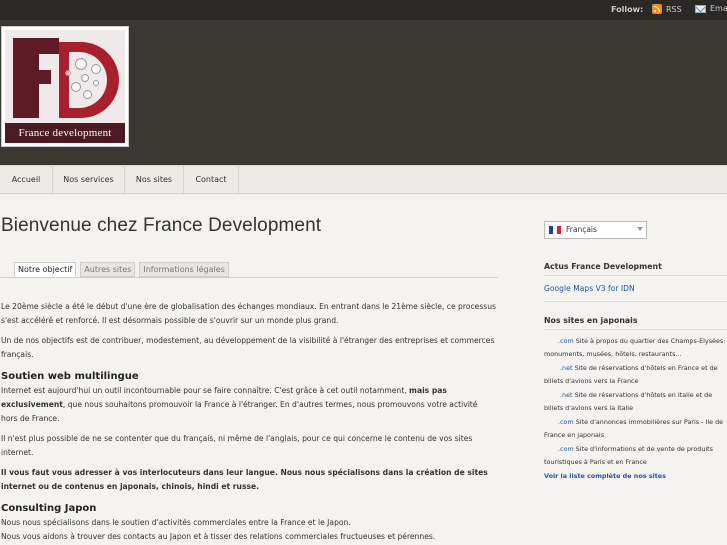  I want to click on email-link: Email, so click(711, 8).